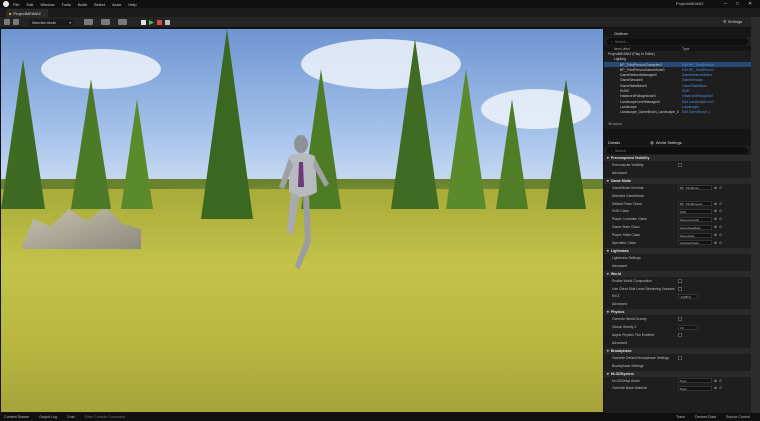  What do you see at coordinates (27, 13) in the screenshot?
I see `project-tab: ■ ProjectMEANIZ` at bounding box center [27, 13].